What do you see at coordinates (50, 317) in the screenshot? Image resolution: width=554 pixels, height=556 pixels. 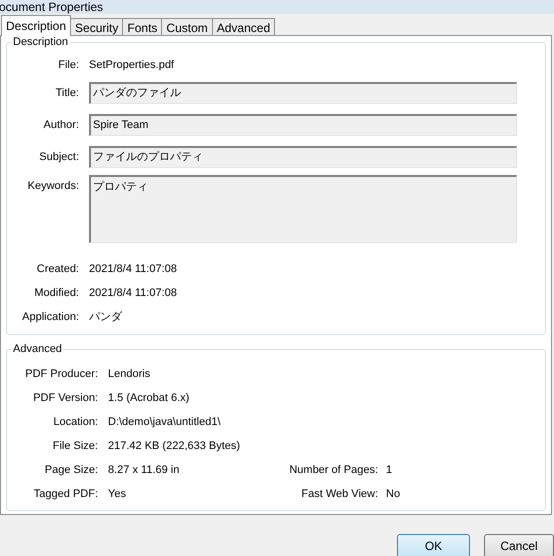 I see `field-label: Application:` at bounding box center [50, 317].